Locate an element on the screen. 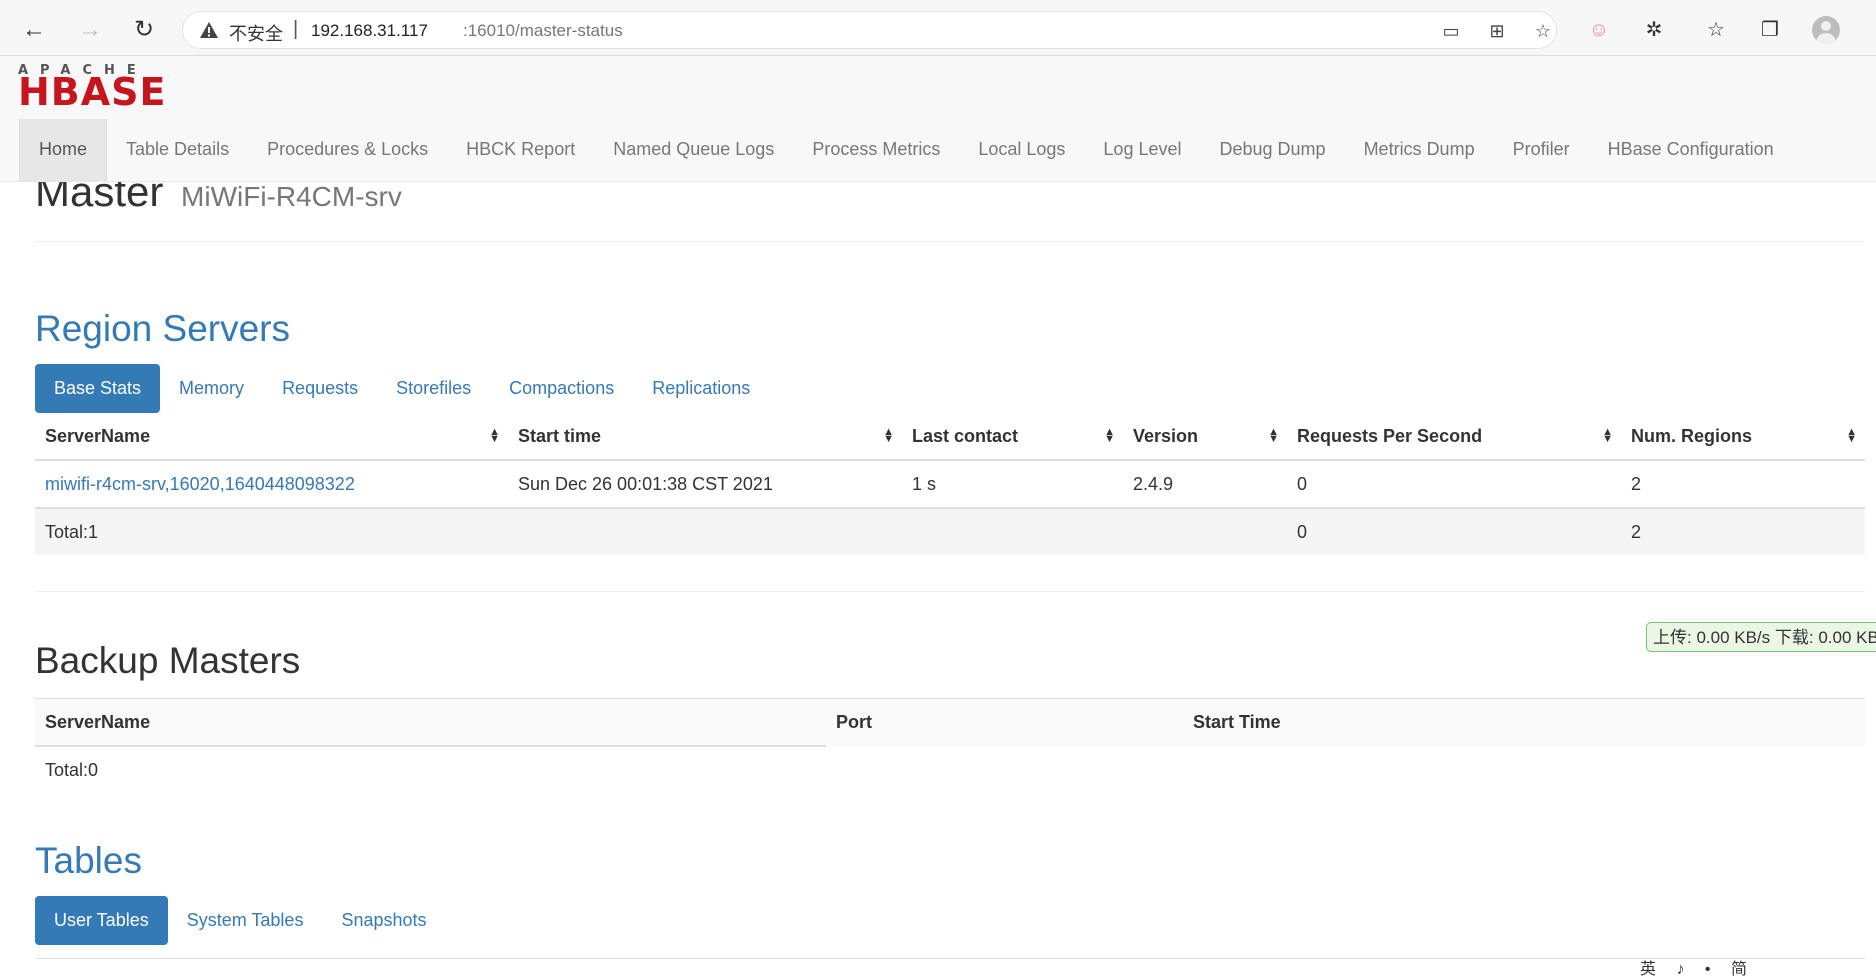 Image resolution: width=1876 pixels, height=979 pixels. col-version: Version ▲ ▼ is located at coordinates (1205, 437).